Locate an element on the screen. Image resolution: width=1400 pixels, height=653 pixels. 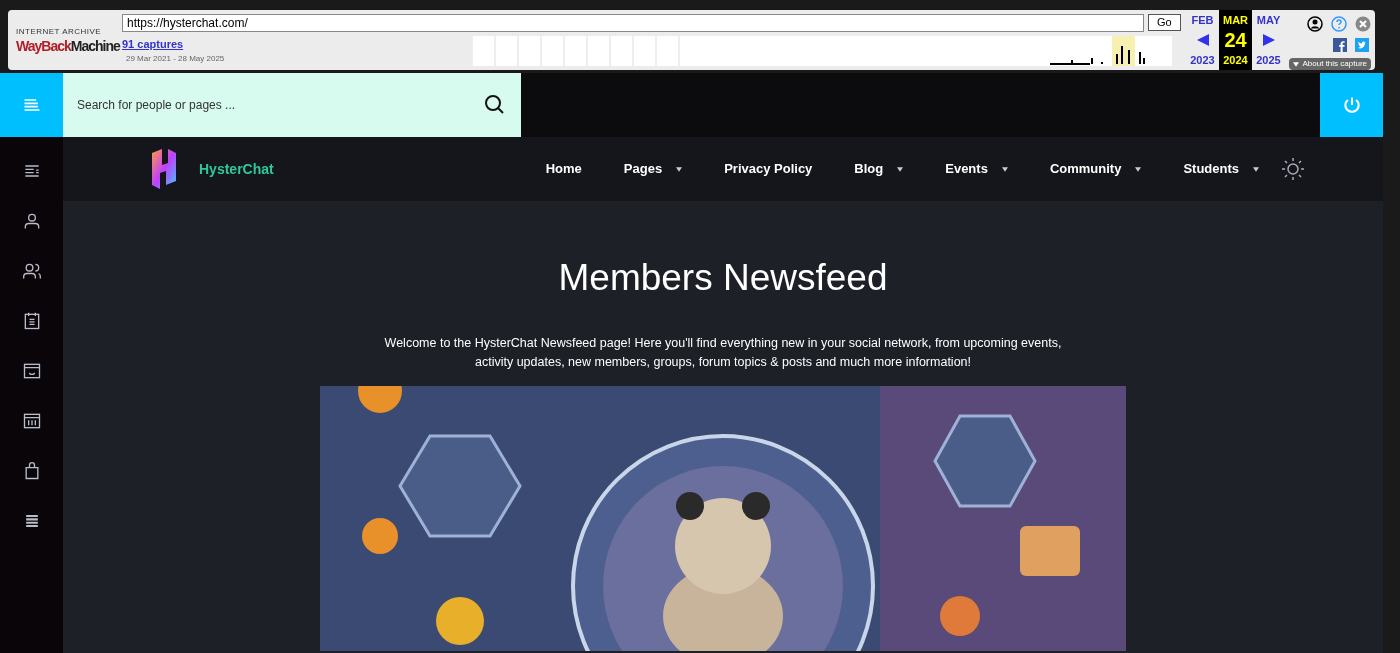
about-capture-button: About this capture is located at coordinates (1329, 64).